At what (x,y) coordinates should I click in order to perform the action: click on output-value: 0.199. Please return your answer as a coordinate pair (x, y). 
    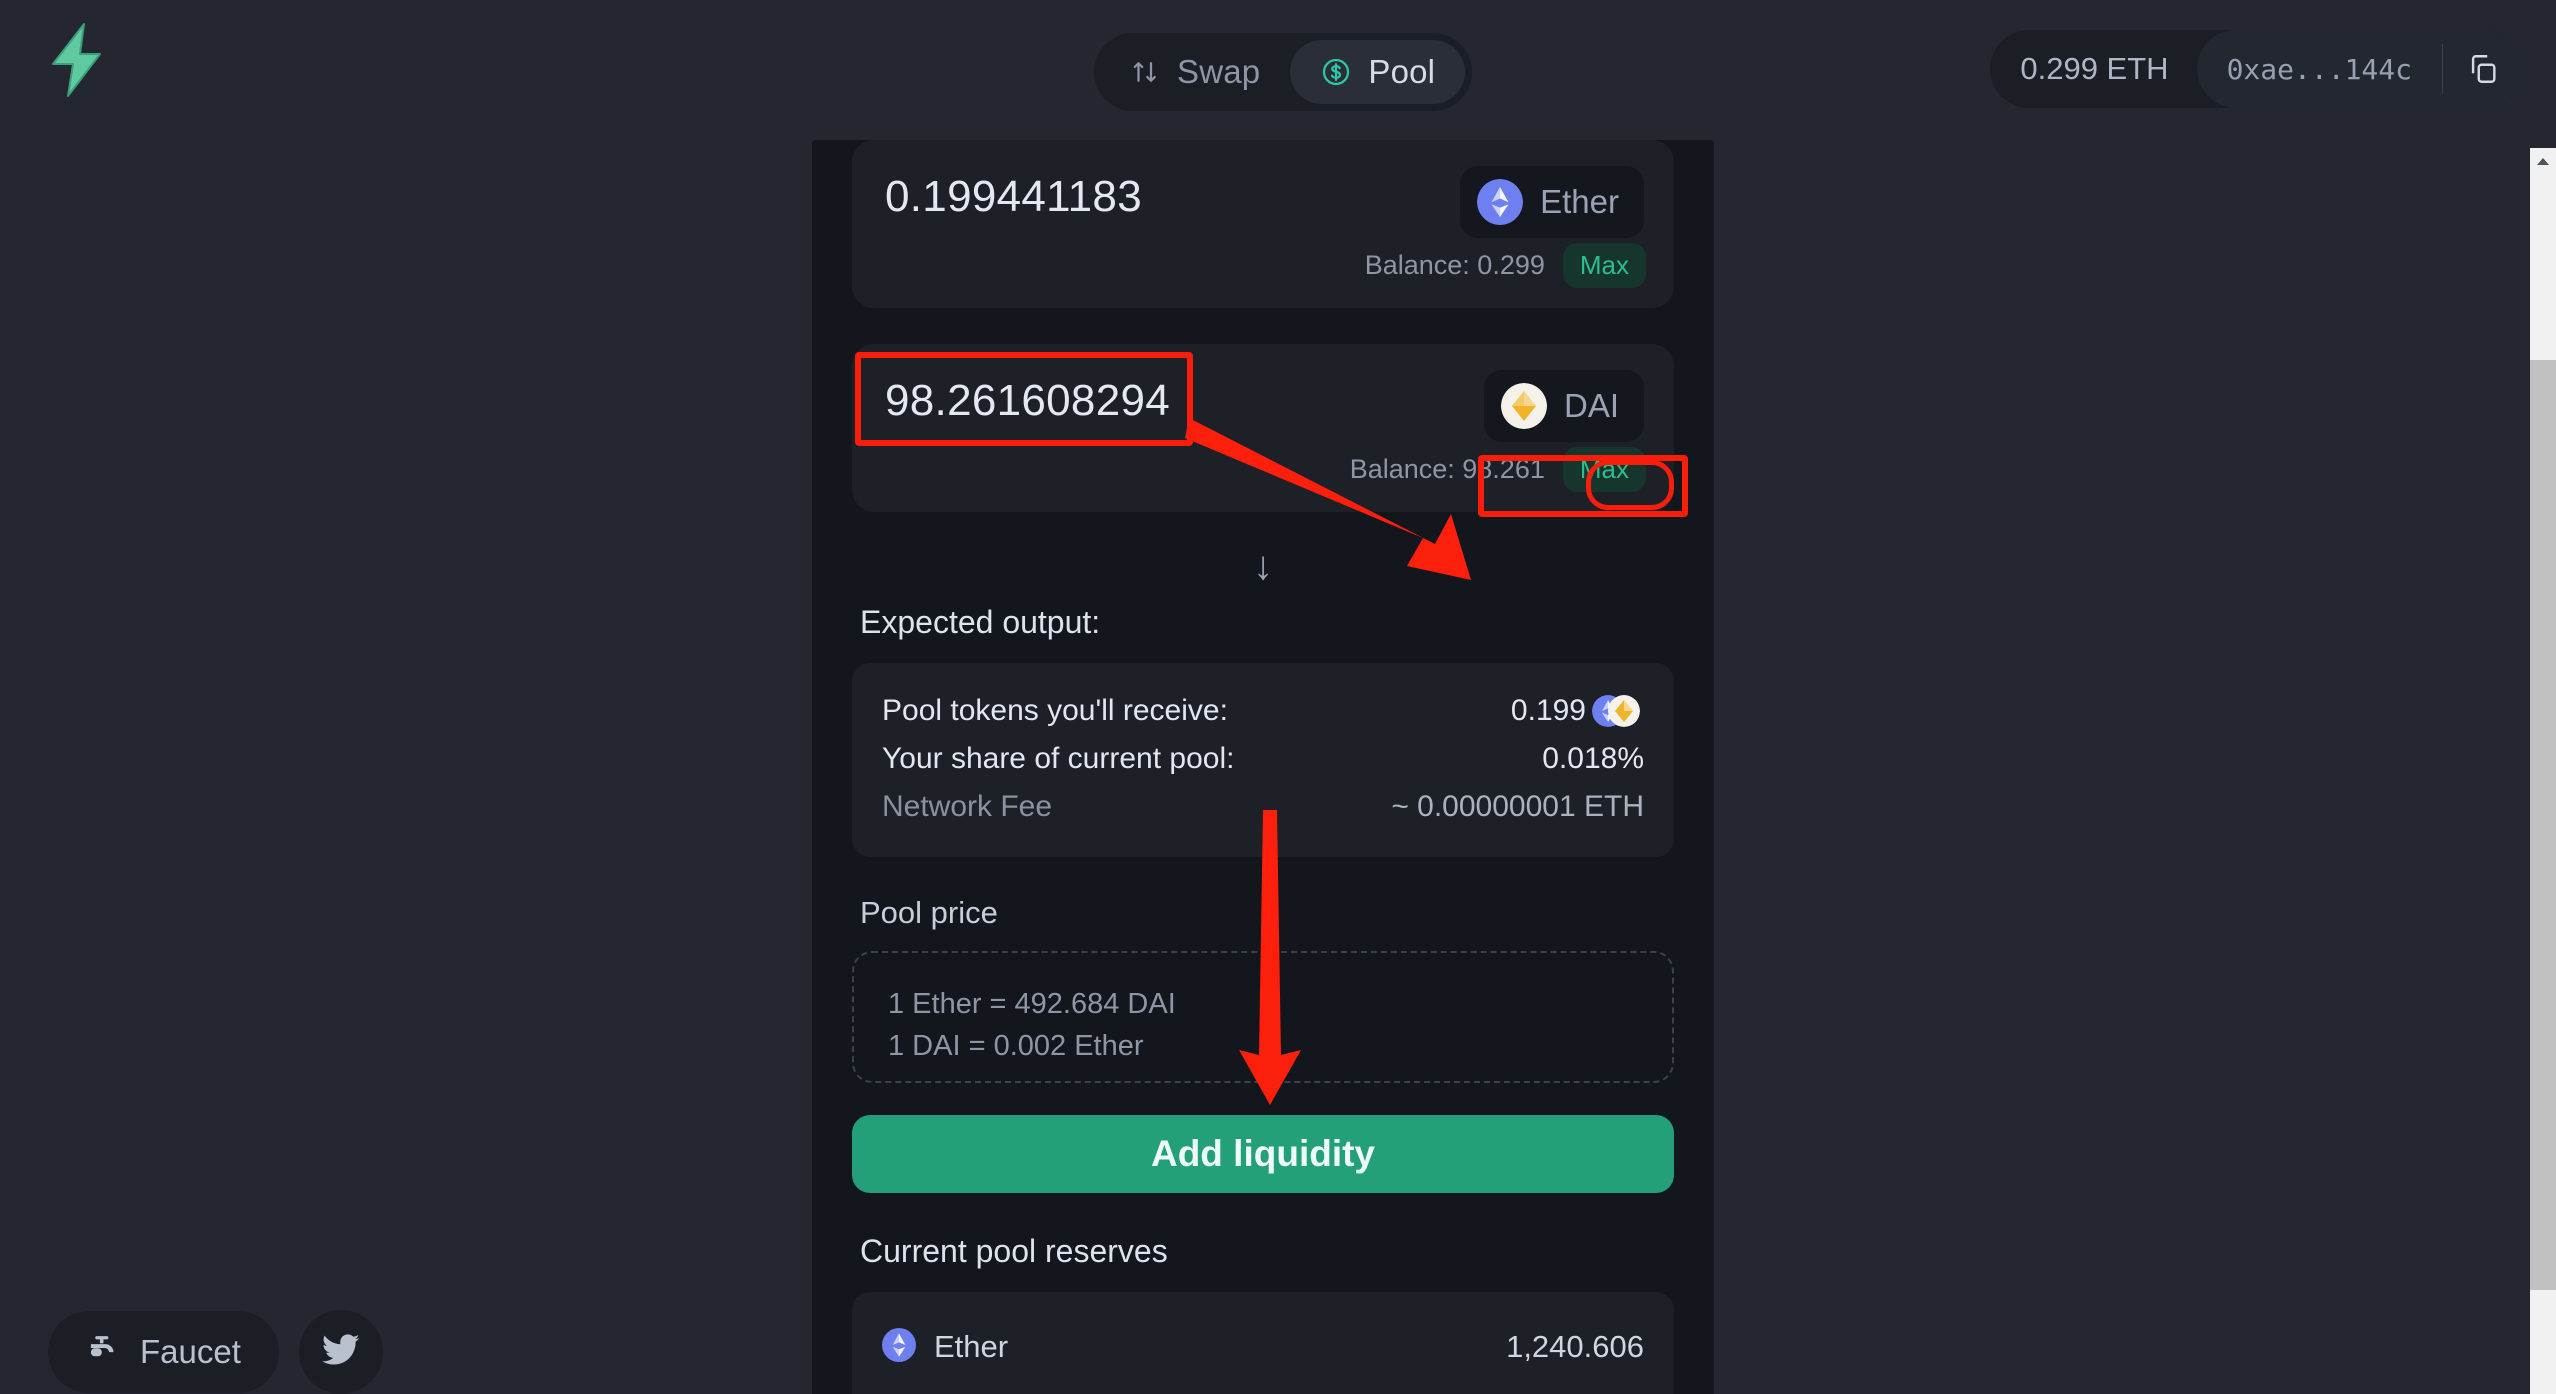
    Looking at the image, I should click on (1577, 711).